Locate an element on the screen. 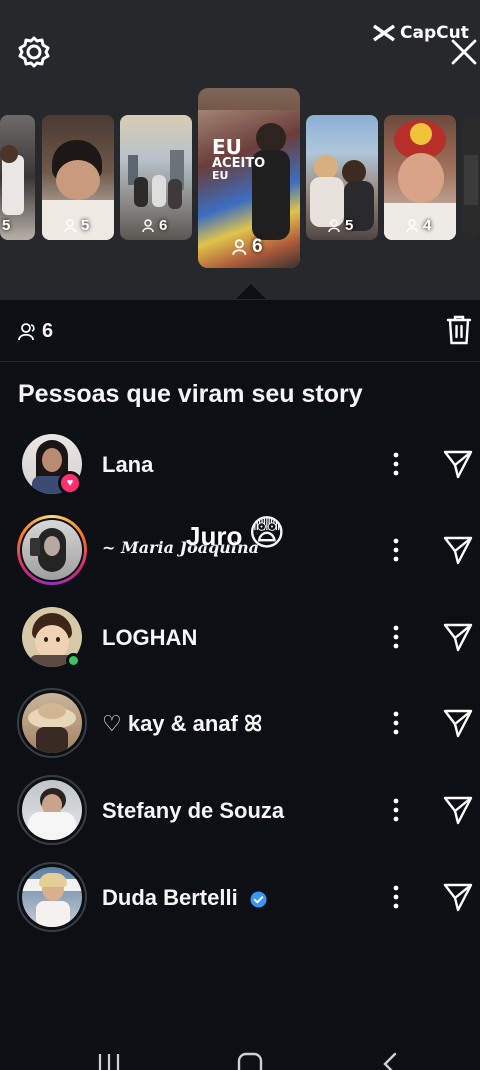 This screenshot has width=480, height=1070. viewer-count-value: 6 is located at coordinates (48, 331).